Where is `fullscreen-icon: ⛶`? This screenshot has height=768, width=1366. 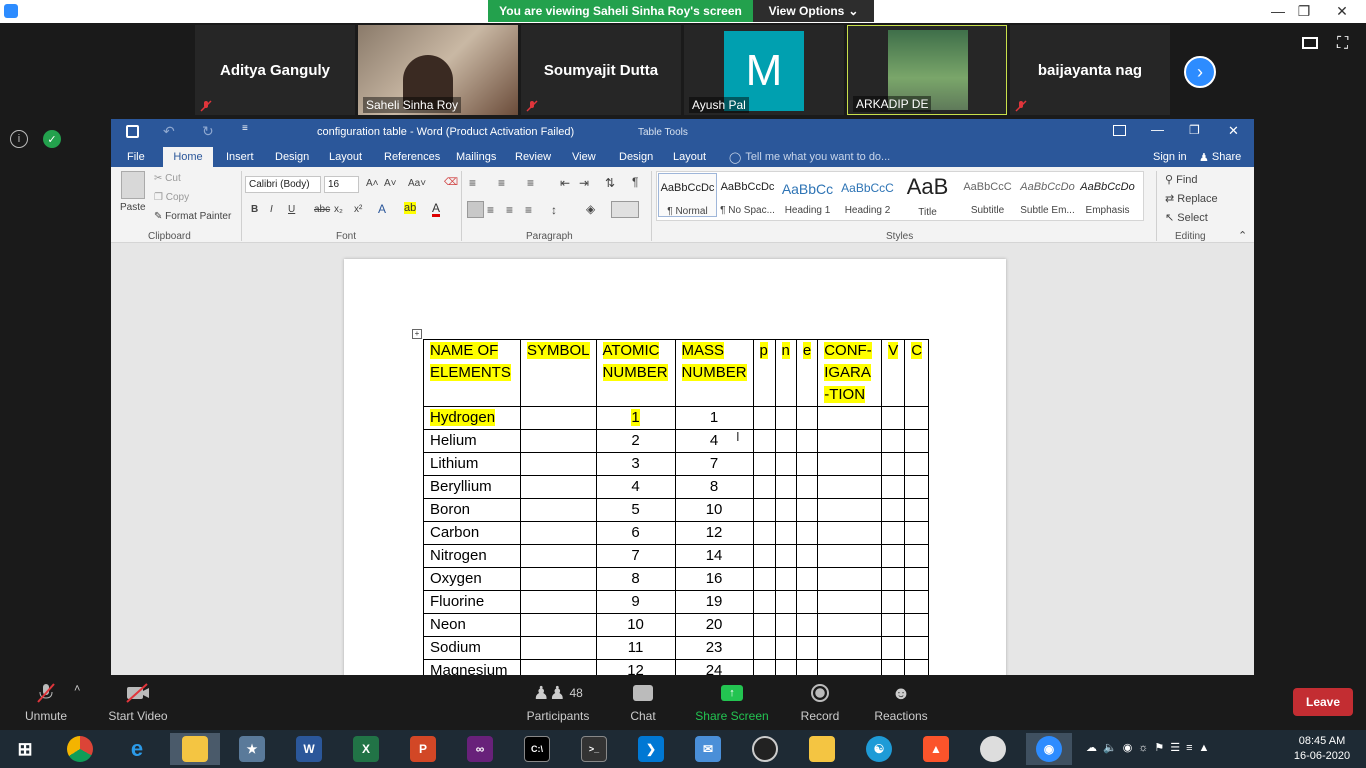
fullscreen-icon: ⛶ is located at coordinates (1342, 44).